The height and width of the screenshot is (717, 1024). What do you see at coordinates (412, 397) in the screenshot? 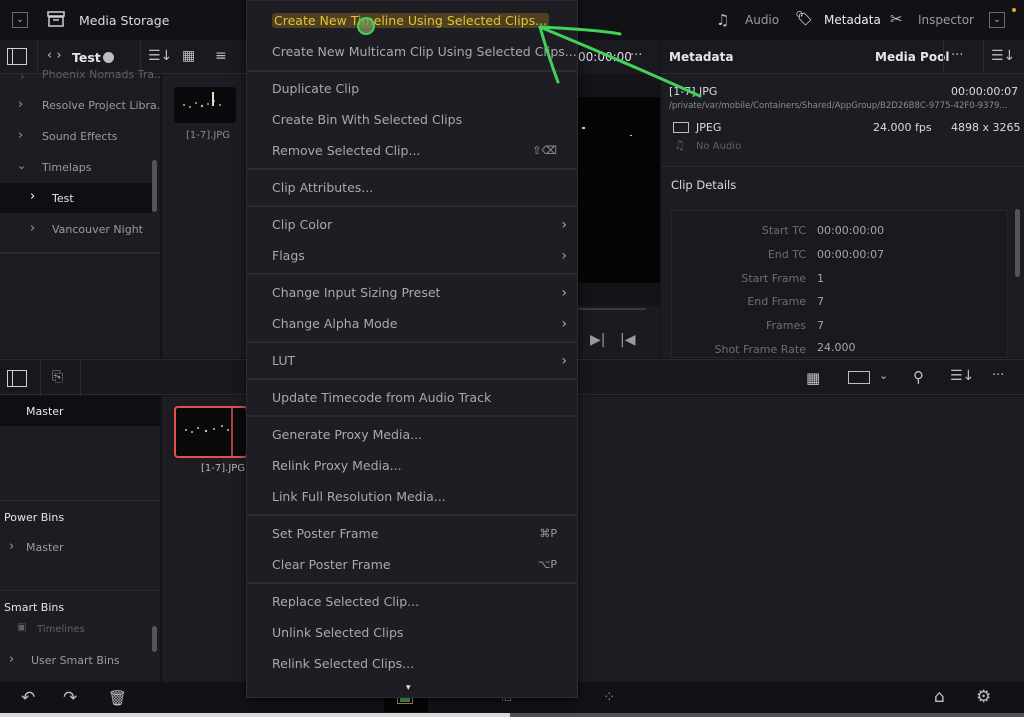
I see `menu-item-update-timecode: Update Timecode from Audio Track` at bounding box center [412, 397].